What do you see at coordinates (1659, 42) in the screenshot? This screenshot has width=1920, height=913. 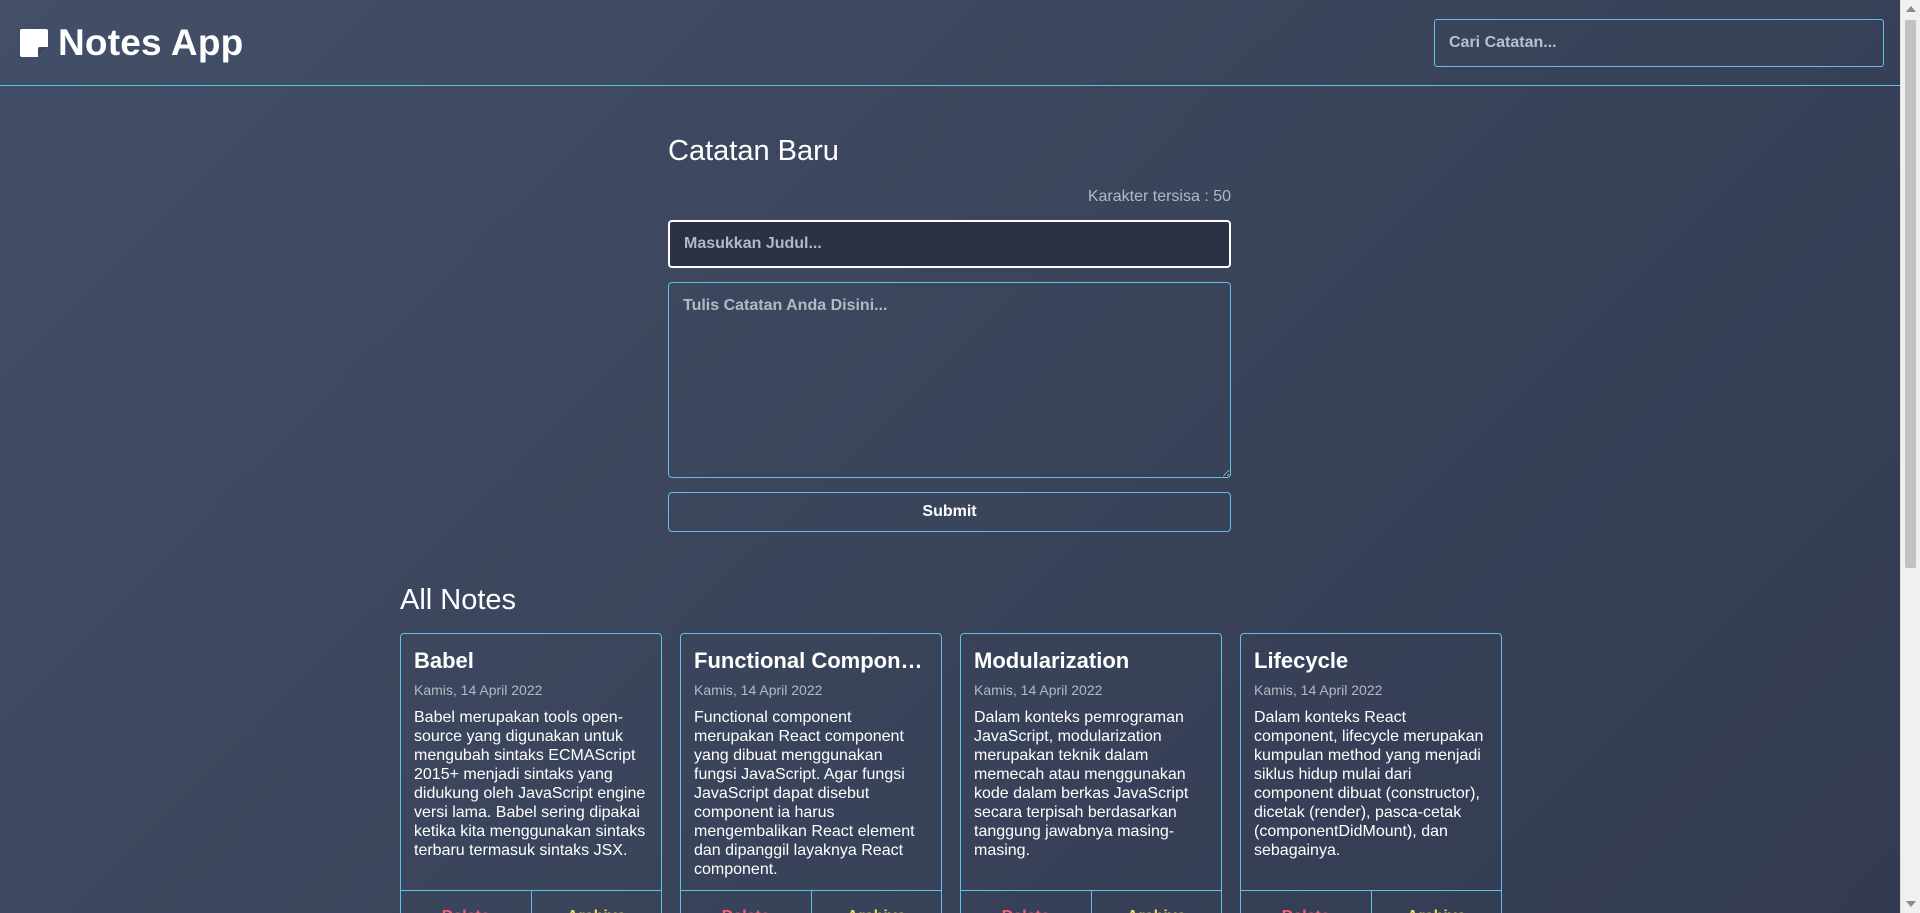 I see `search-input` at bounding box center [1659, 42].